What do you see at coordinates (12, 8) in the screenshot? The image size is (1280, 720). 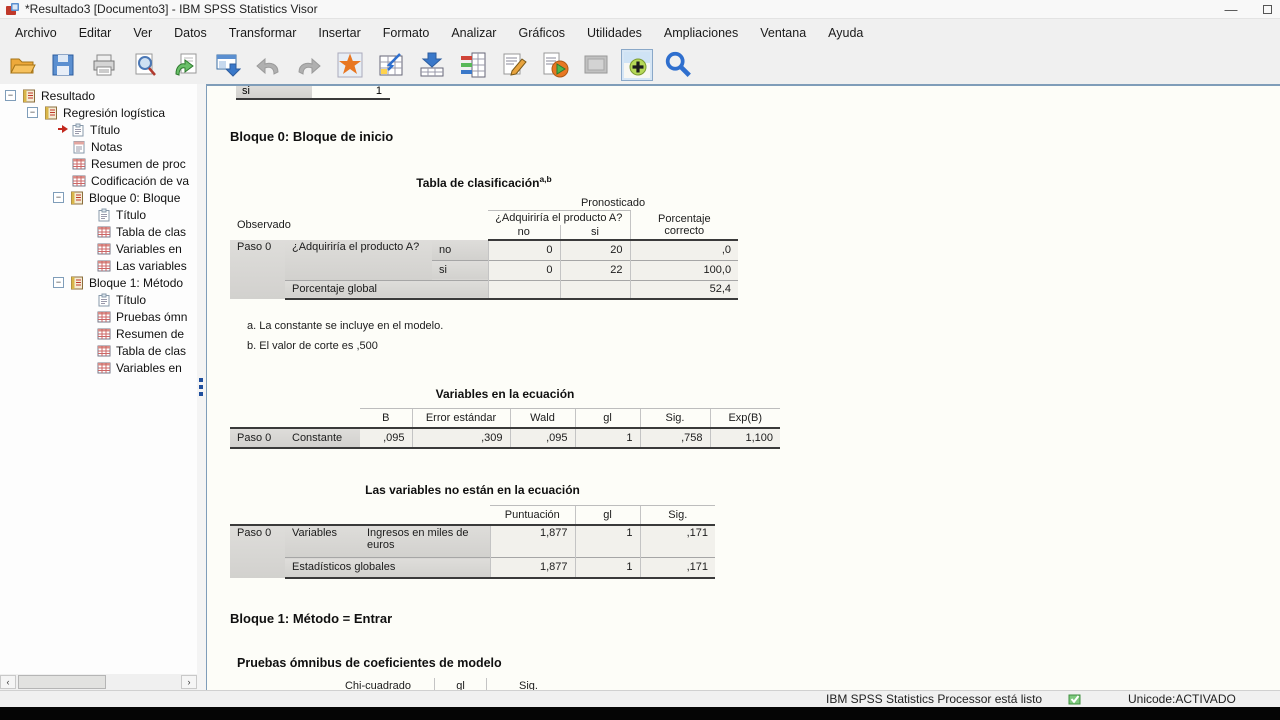 I see `app-icon` at bounding box center [12, 8].